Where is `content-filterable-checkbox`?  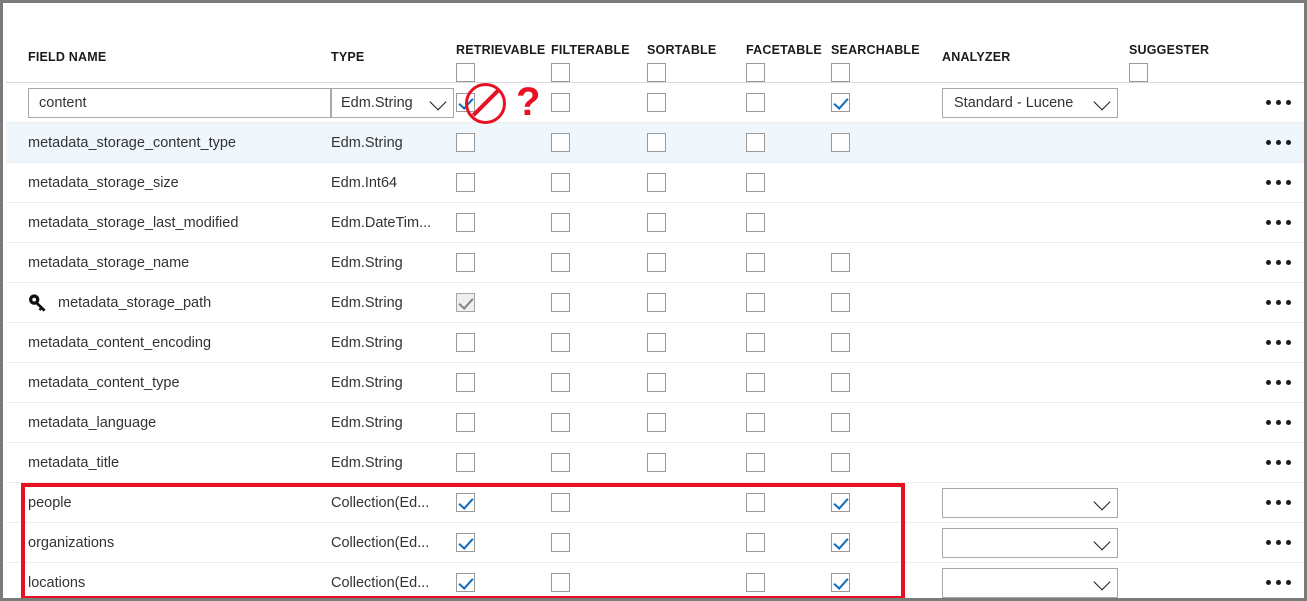
content-filterable-checkbox is located at coordinates (560, 102).